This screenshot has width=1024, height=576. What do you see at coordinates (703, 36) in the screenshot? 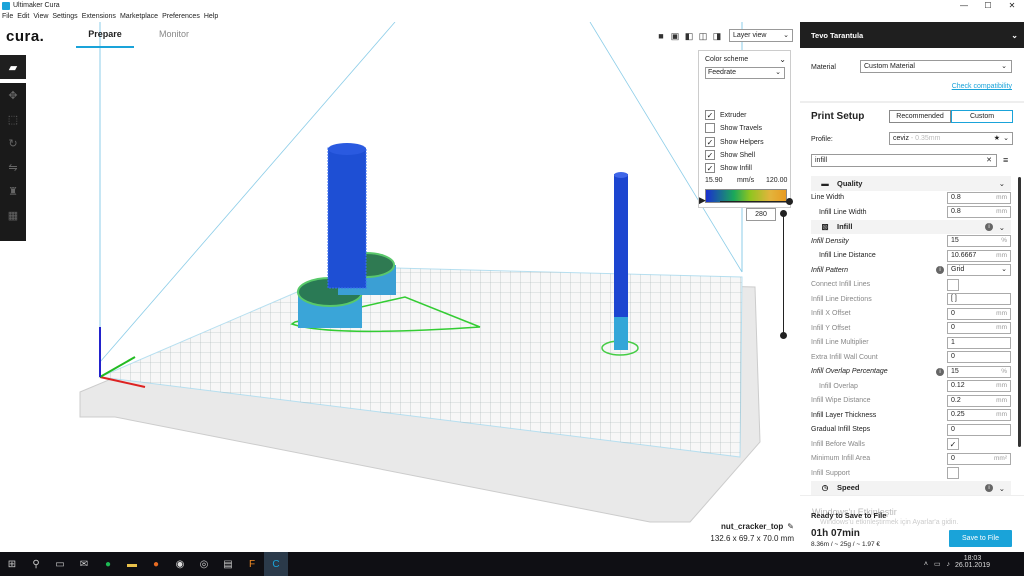
I see `left-view-icon: ◫` at bounding box center [703, 36].